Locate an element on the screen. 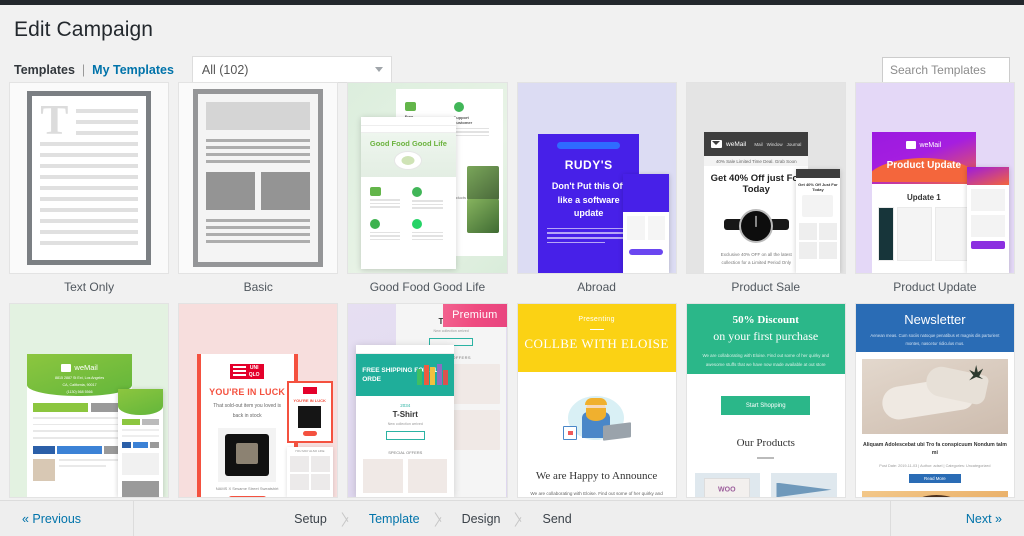  abroad-pill is located at coordinates (589, 146).